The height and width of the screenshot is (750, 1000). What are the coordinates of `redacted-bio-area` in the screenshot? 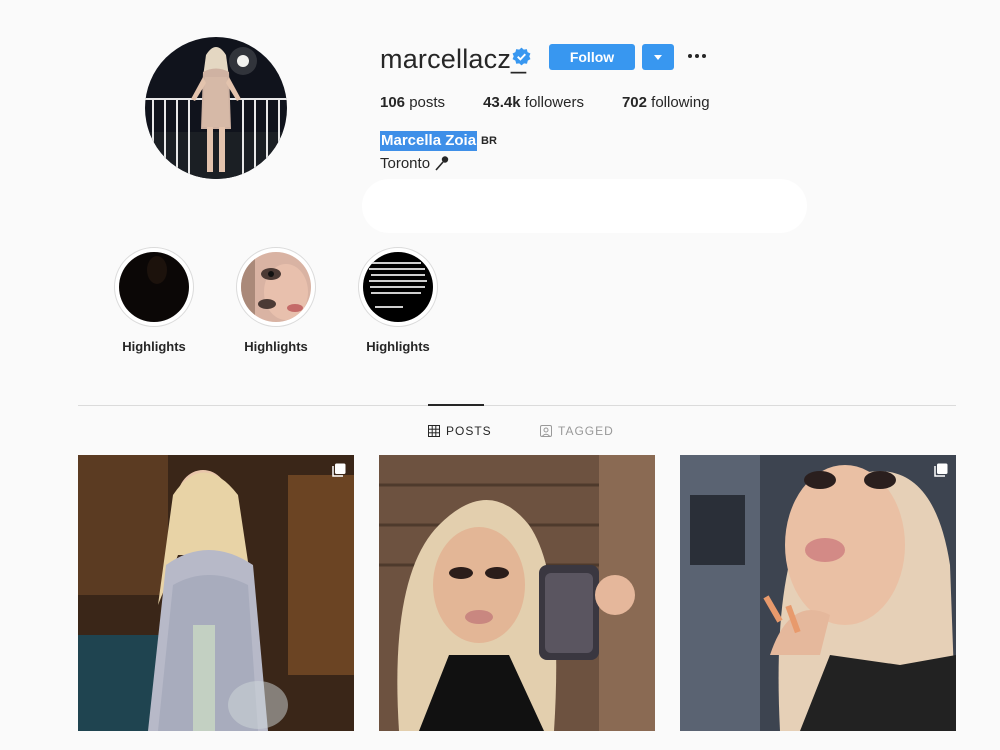 It's located at (584, 206).